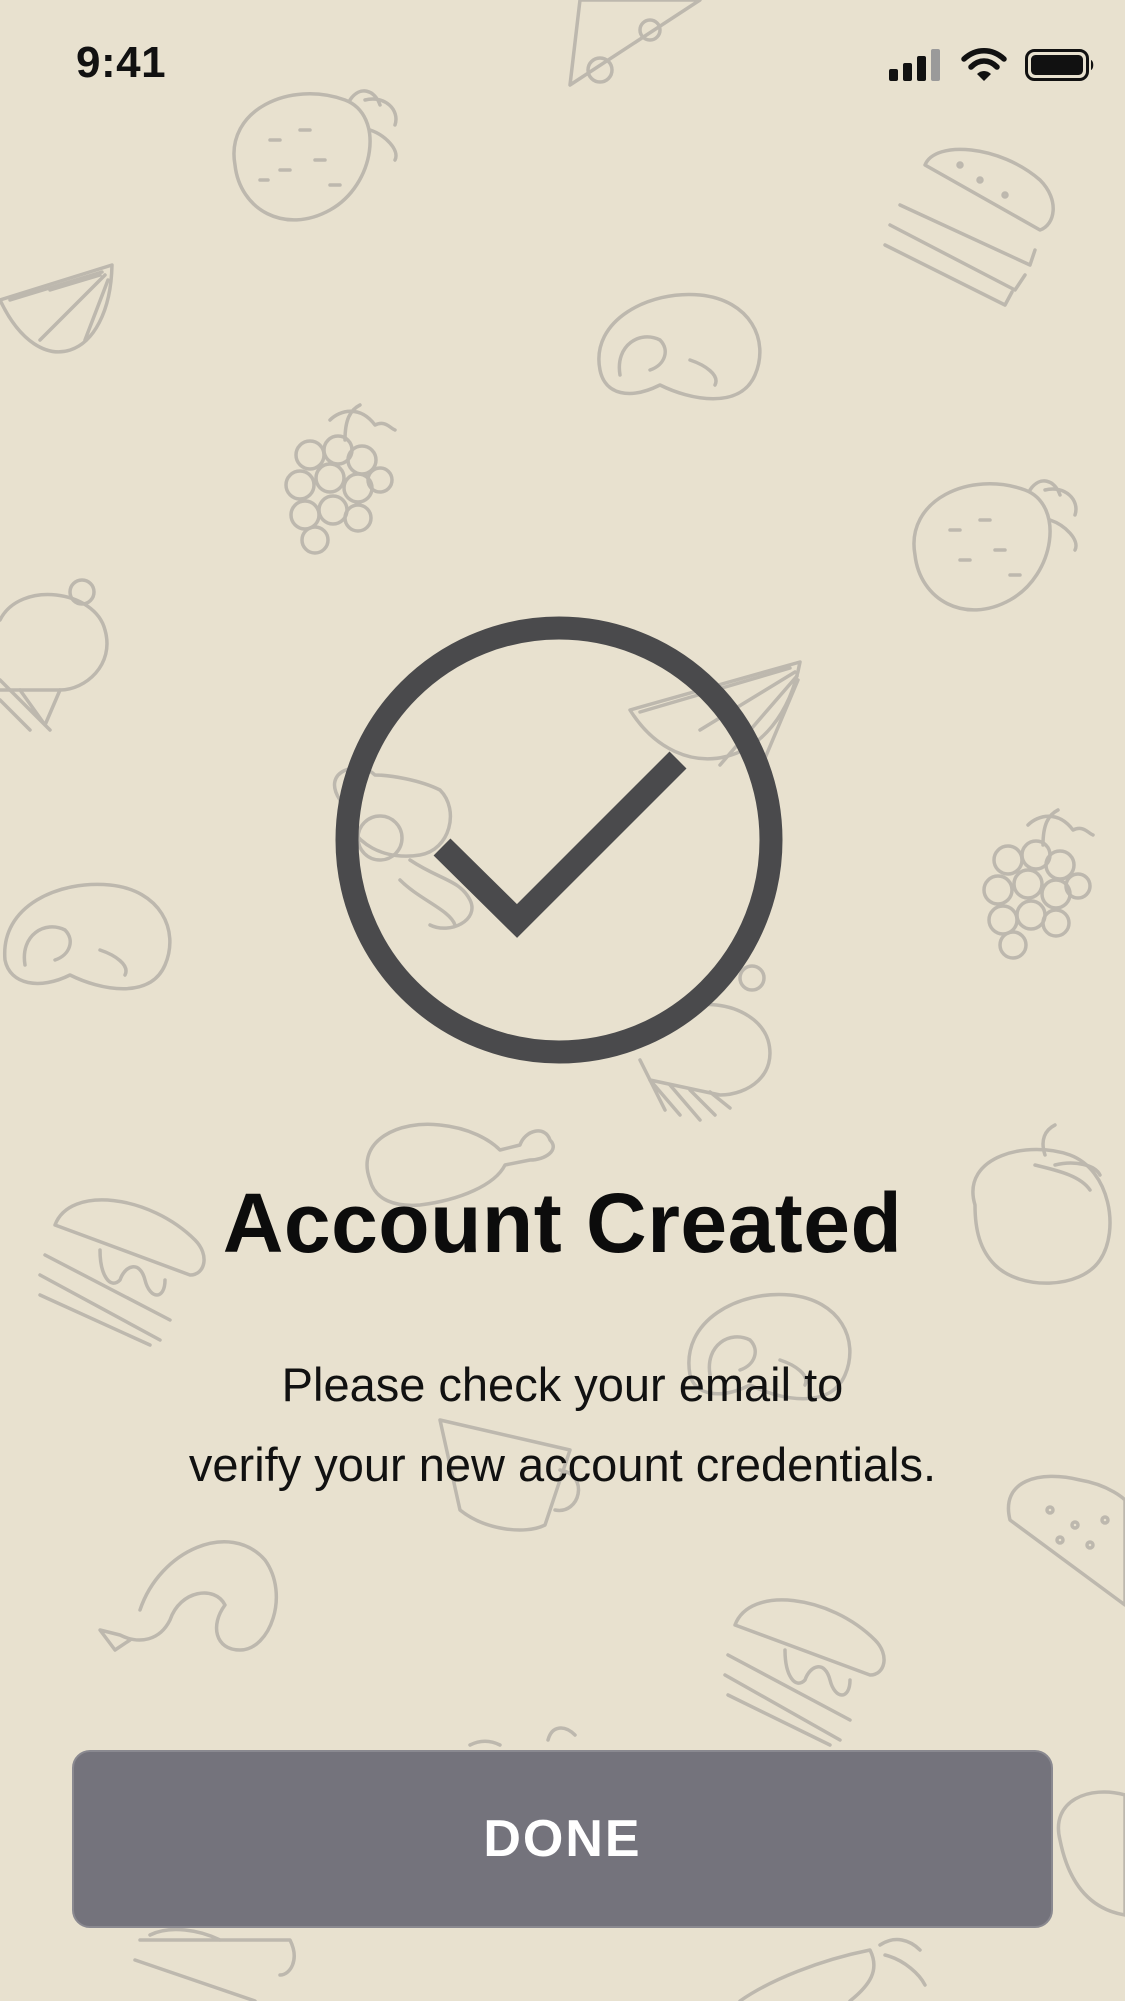 This screenshot has width=1125, height=2001. I want to click on status-time: 9:41, so click(121, 62).